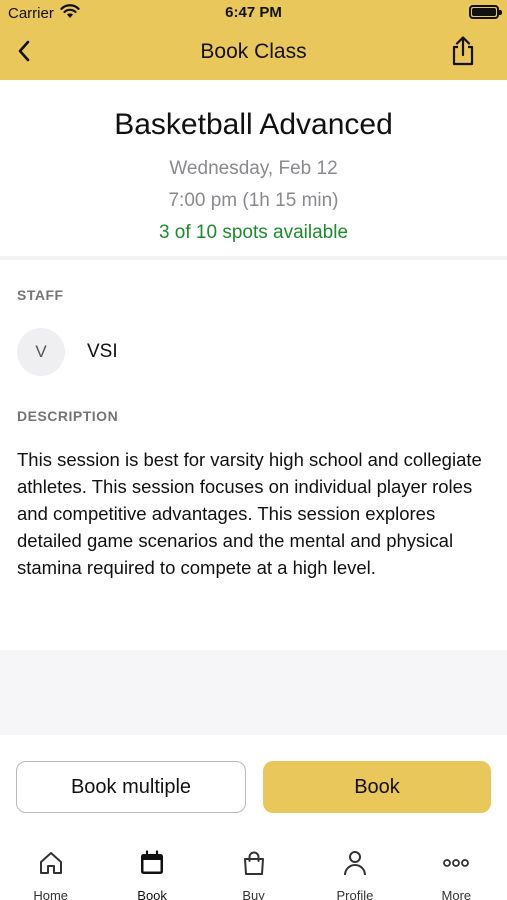 The height and width of the screenshot is (900, 507). I want to click on tab-profile-label: Profile, so click(355, 894).